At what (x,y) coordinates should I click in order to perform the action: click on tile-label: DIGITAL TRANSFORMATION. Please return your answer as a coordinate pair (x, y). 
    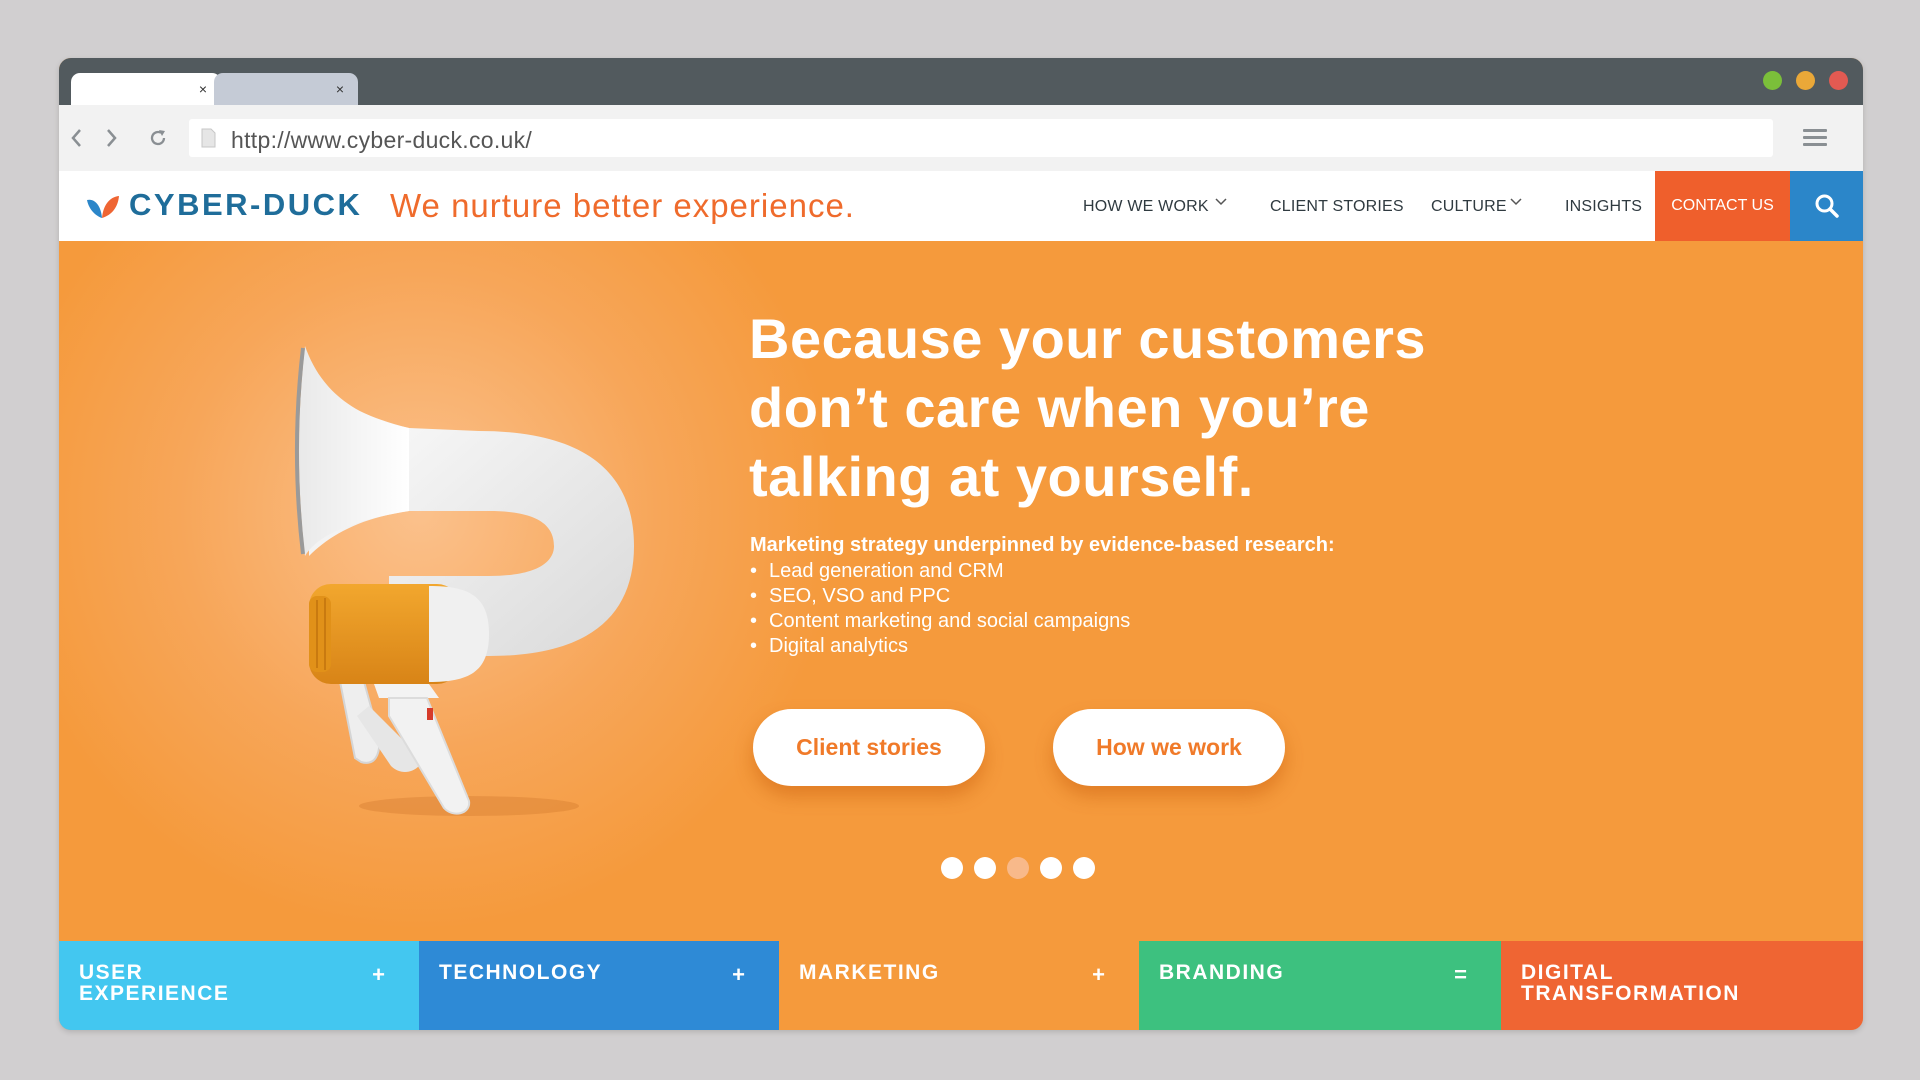
    Looking at the image, I should click on (1630, 983).